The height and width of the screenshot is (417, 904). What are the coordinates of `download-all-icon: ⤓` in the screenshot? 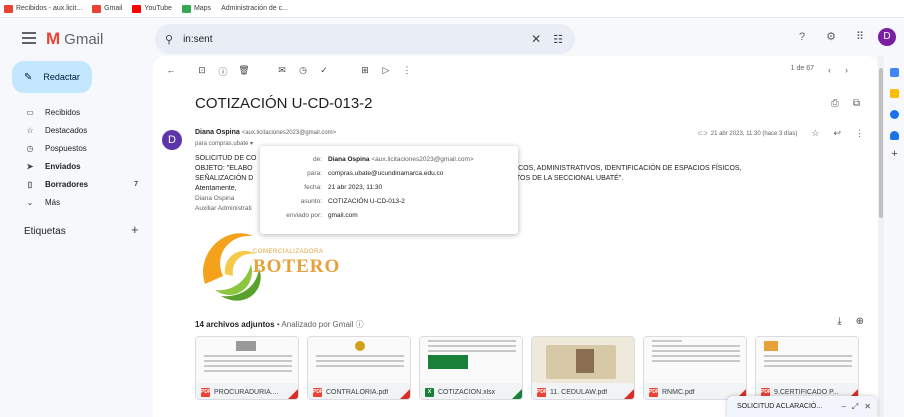 It's located at (839, 321).